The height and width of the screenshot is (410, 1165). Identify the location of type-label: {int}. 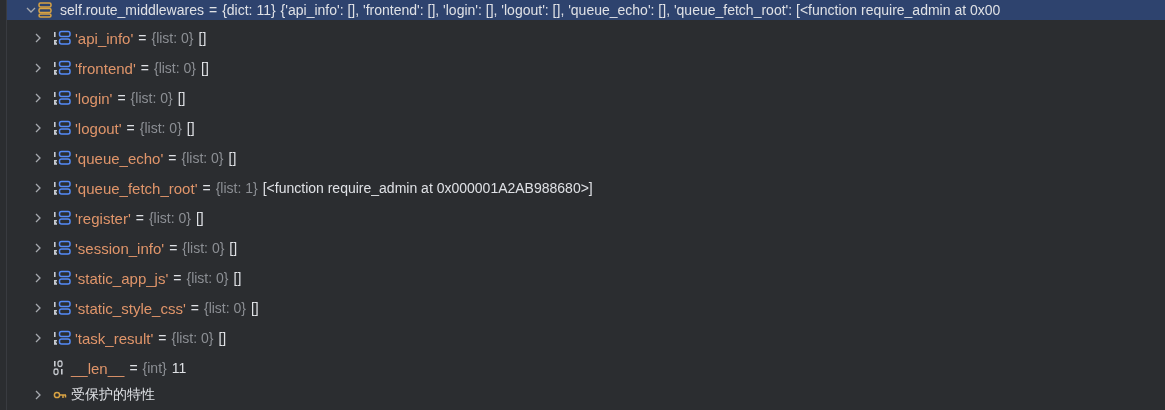
(154, 368).